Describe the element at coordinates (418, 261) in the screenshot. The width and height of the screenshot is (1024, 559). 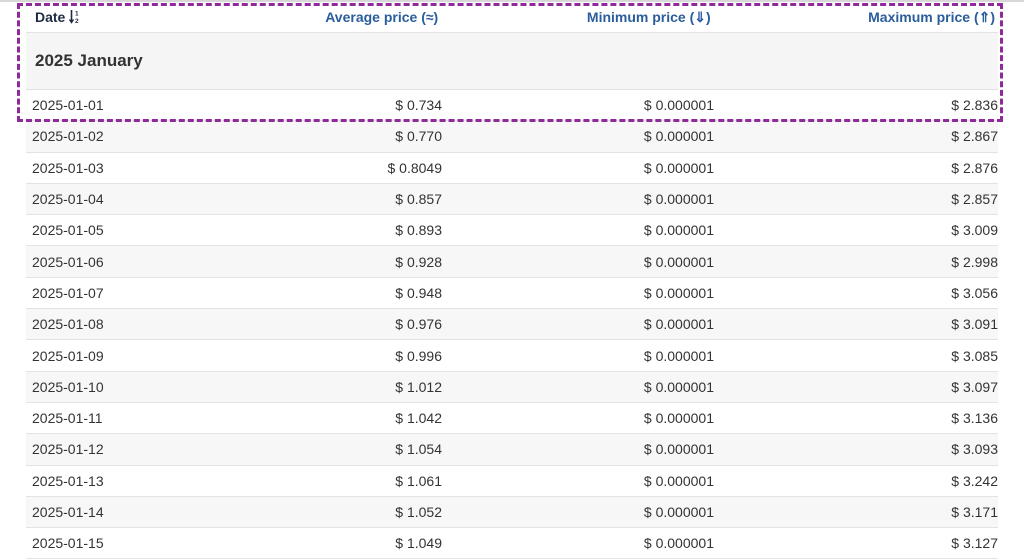
I see `average-price-cell: $ 0.928` at that location.